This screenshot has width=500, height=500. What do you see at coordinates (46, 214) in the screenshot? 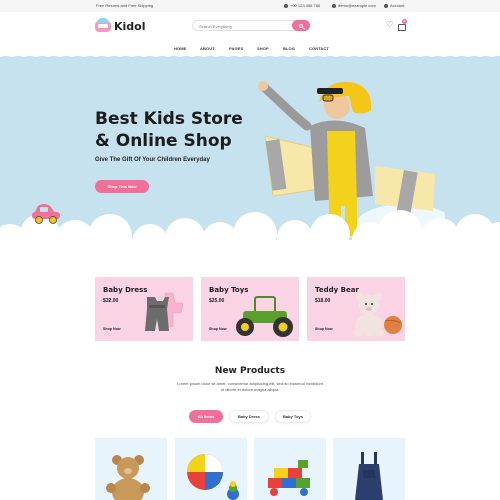
I see `toy-car-icon` at bounding box center [46, 214].